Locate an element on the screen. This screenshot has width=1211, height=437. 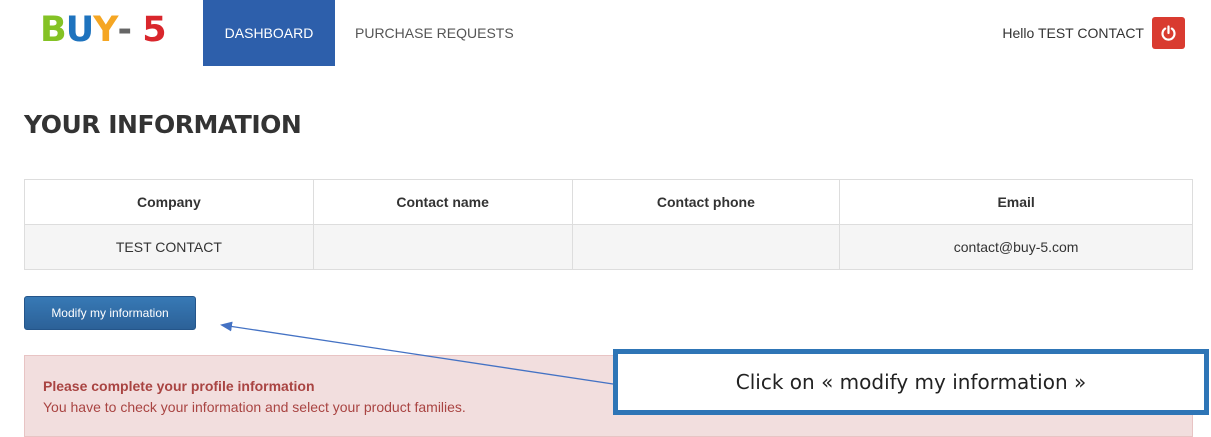
callout-text: Click on « modify my information » is located at coordinates (911, 382).